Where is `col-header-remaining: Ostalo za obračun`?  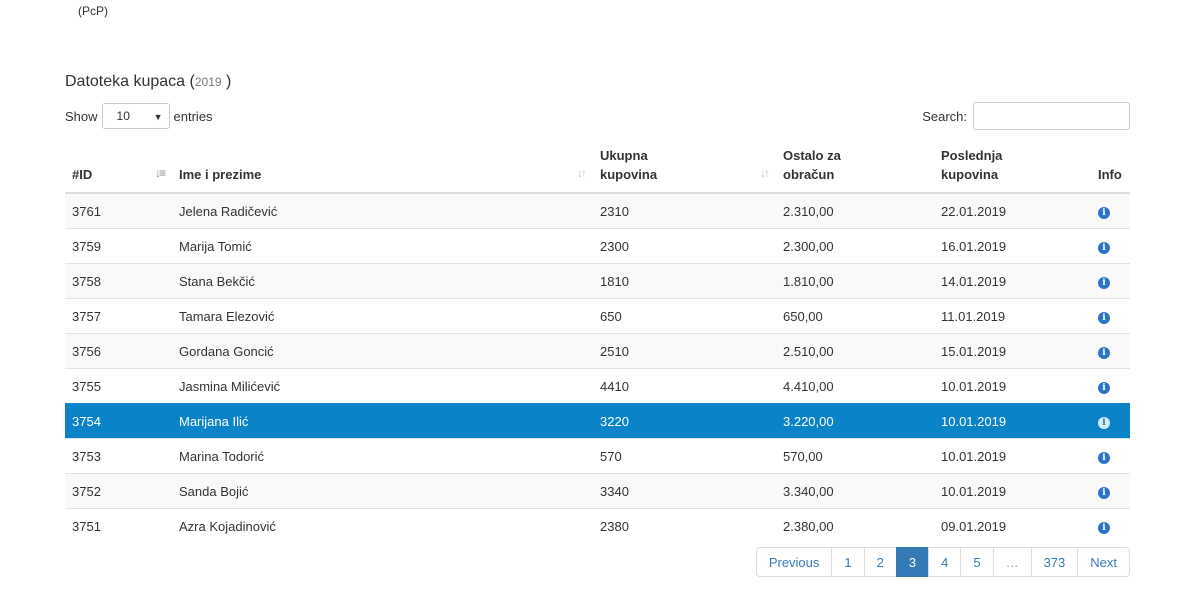 col-header-remaining: Ostalo za obračun is located at coordinates (855, 167).